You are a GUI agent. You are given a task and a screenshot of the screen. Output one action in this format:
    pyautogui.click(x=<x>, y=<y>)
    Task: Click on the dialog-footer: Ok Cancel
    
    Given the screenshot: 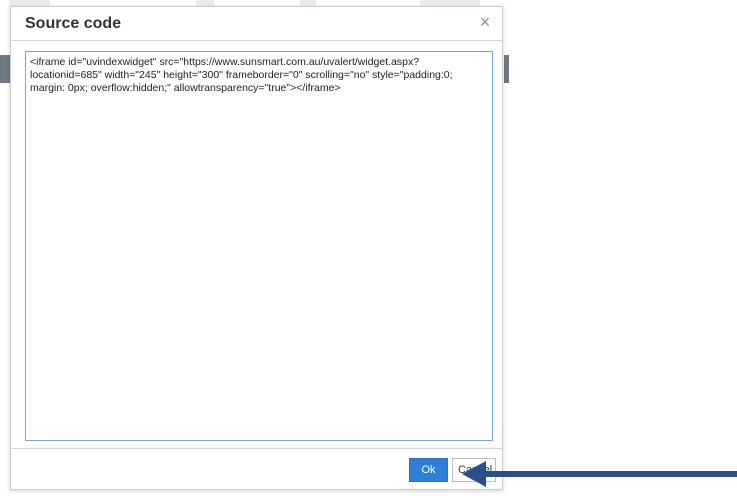 What is the action you would take?
    pyautogui.click(x=256, y=468)
    